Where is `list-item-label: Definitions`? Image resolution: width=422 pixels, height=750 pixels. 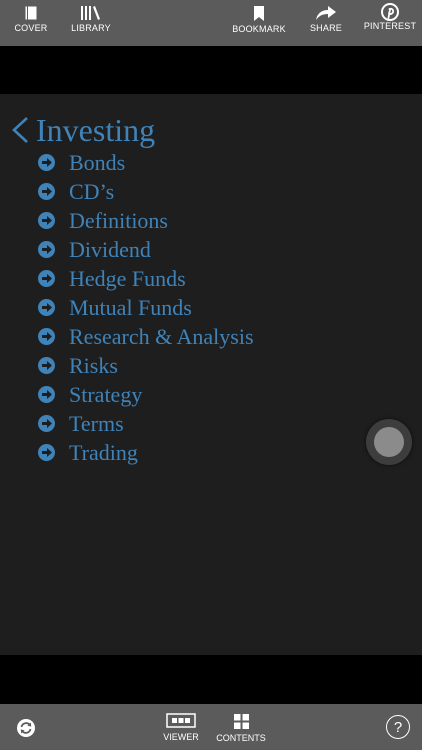
list-item-label: Definitions is located at coordinates (118, 220).